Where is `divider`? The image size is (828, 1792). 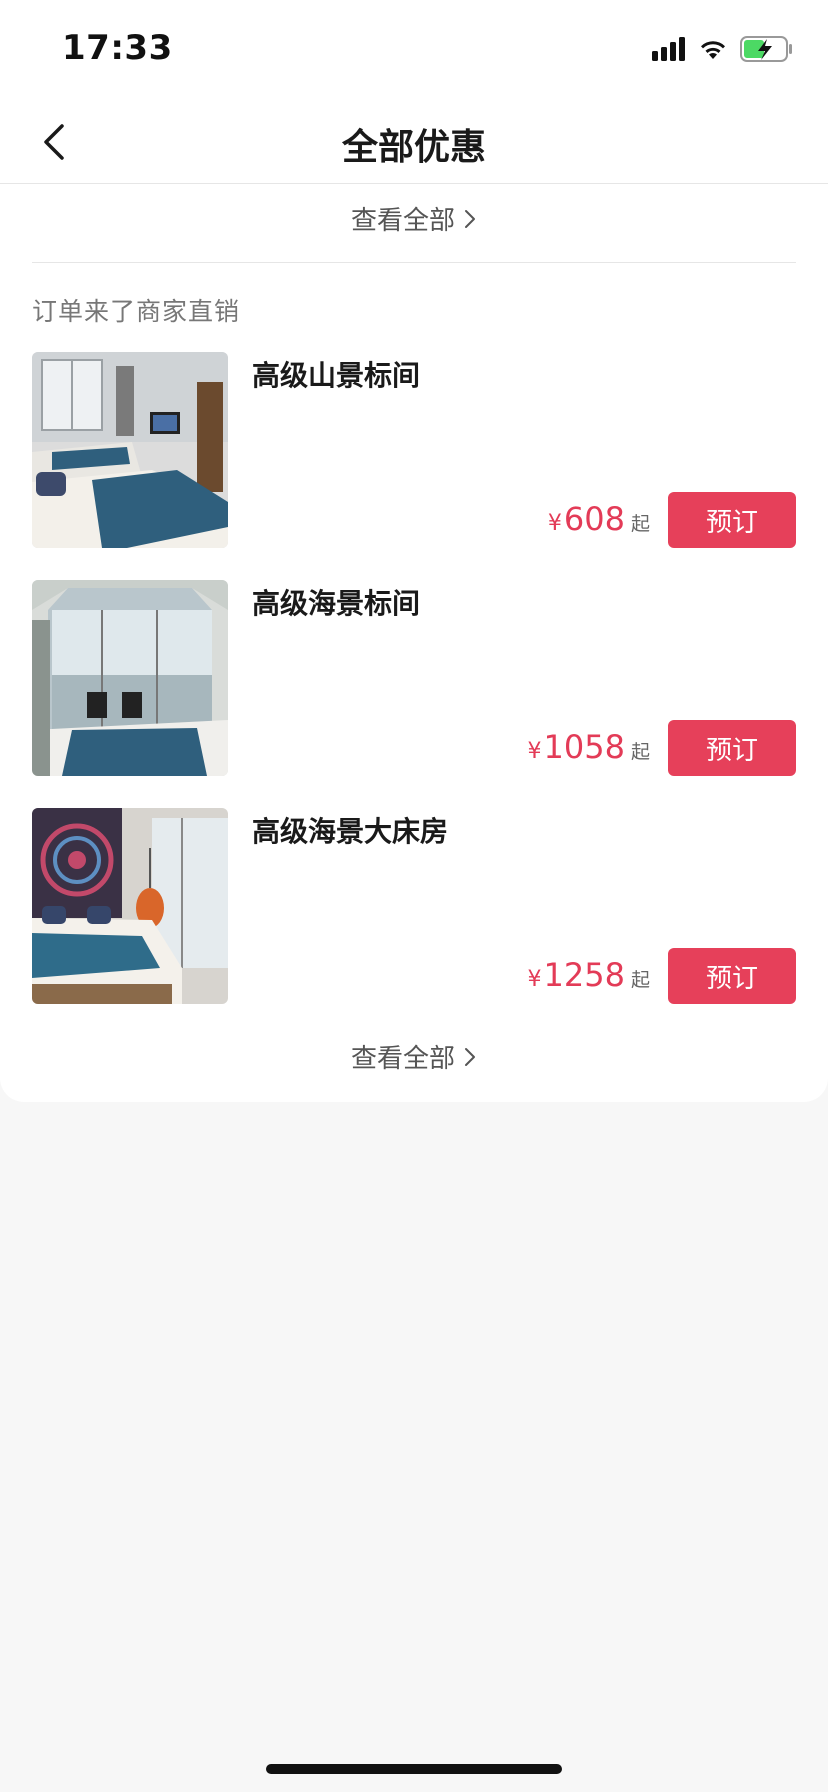 divider is located at coordinates (414, 262).